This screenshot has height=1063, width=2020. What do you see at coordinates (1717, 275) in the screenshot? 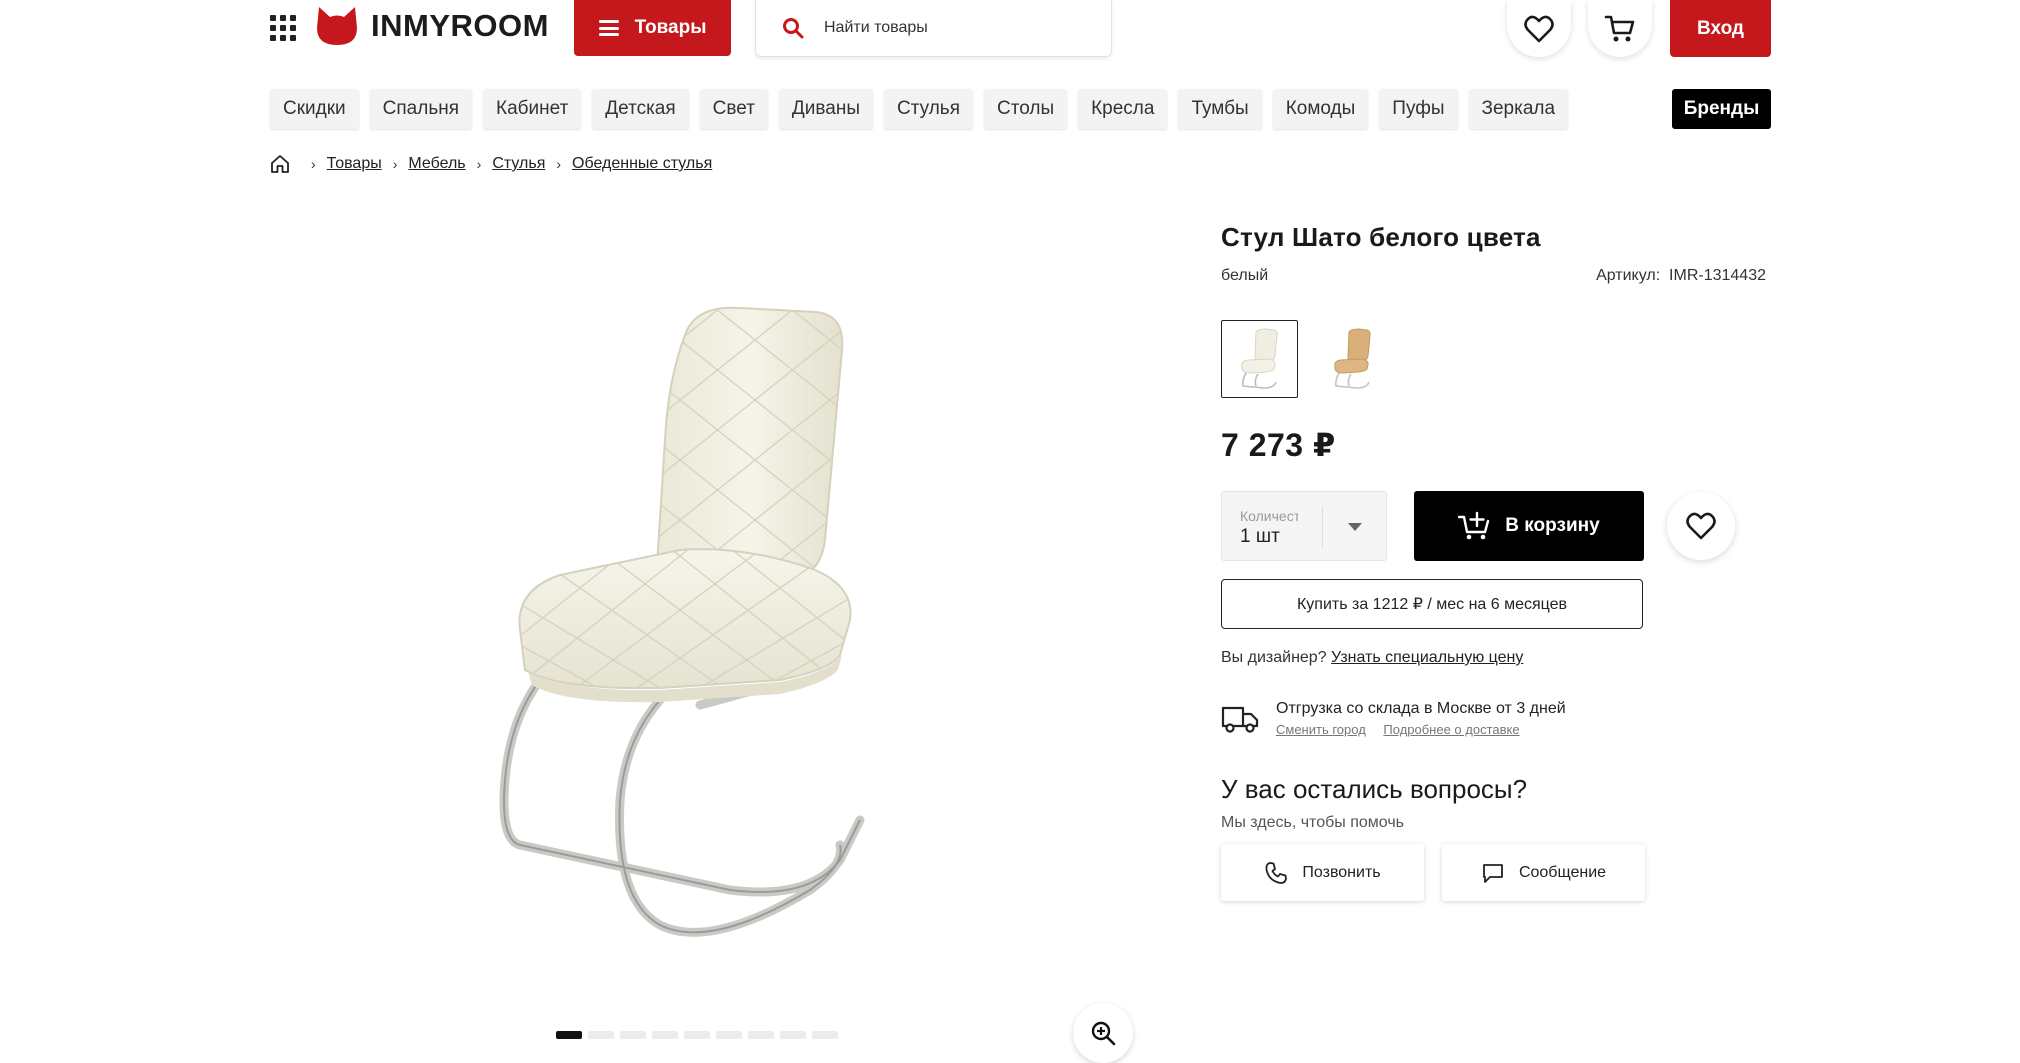
I see `sku-value: IMR-1314432` at bounding box center [1717, 275].